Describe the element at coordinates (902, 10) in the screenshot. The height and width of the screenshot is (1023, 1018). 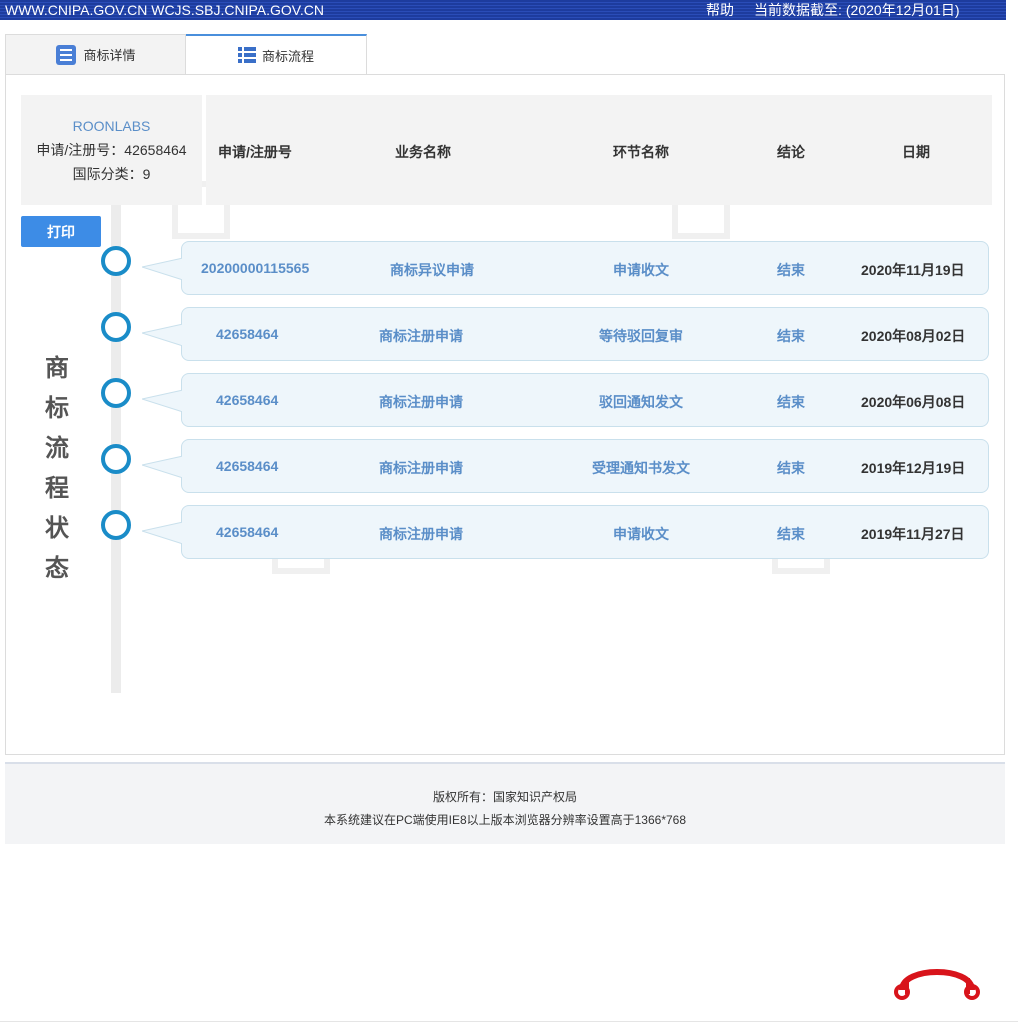
I see `data-date-value: (2020年12月01日)` at that location.